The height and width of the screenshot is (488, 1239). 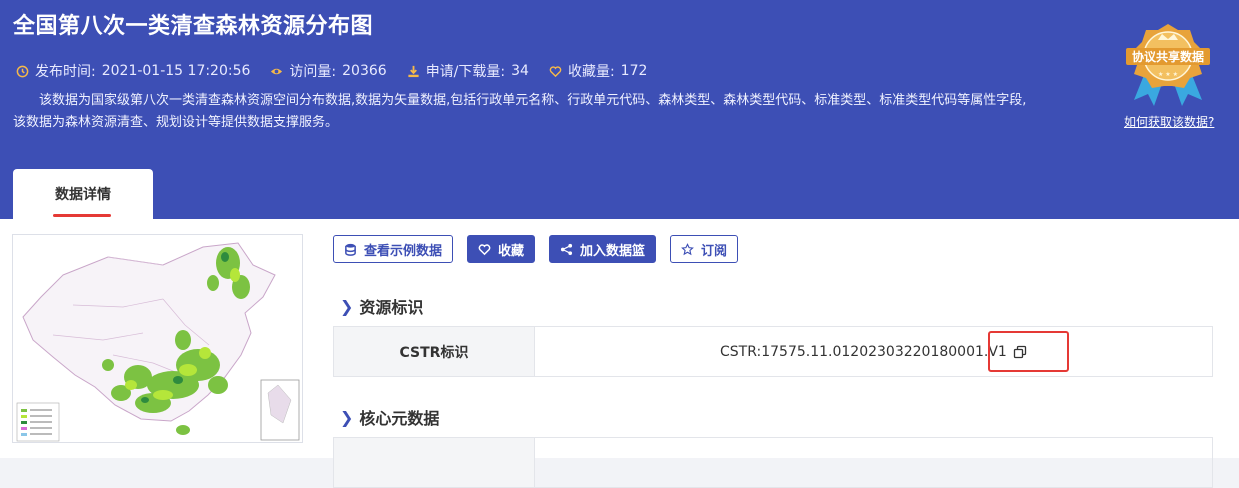 I want to click on subscribe-label: 订阅, so click(x=714, y=251).